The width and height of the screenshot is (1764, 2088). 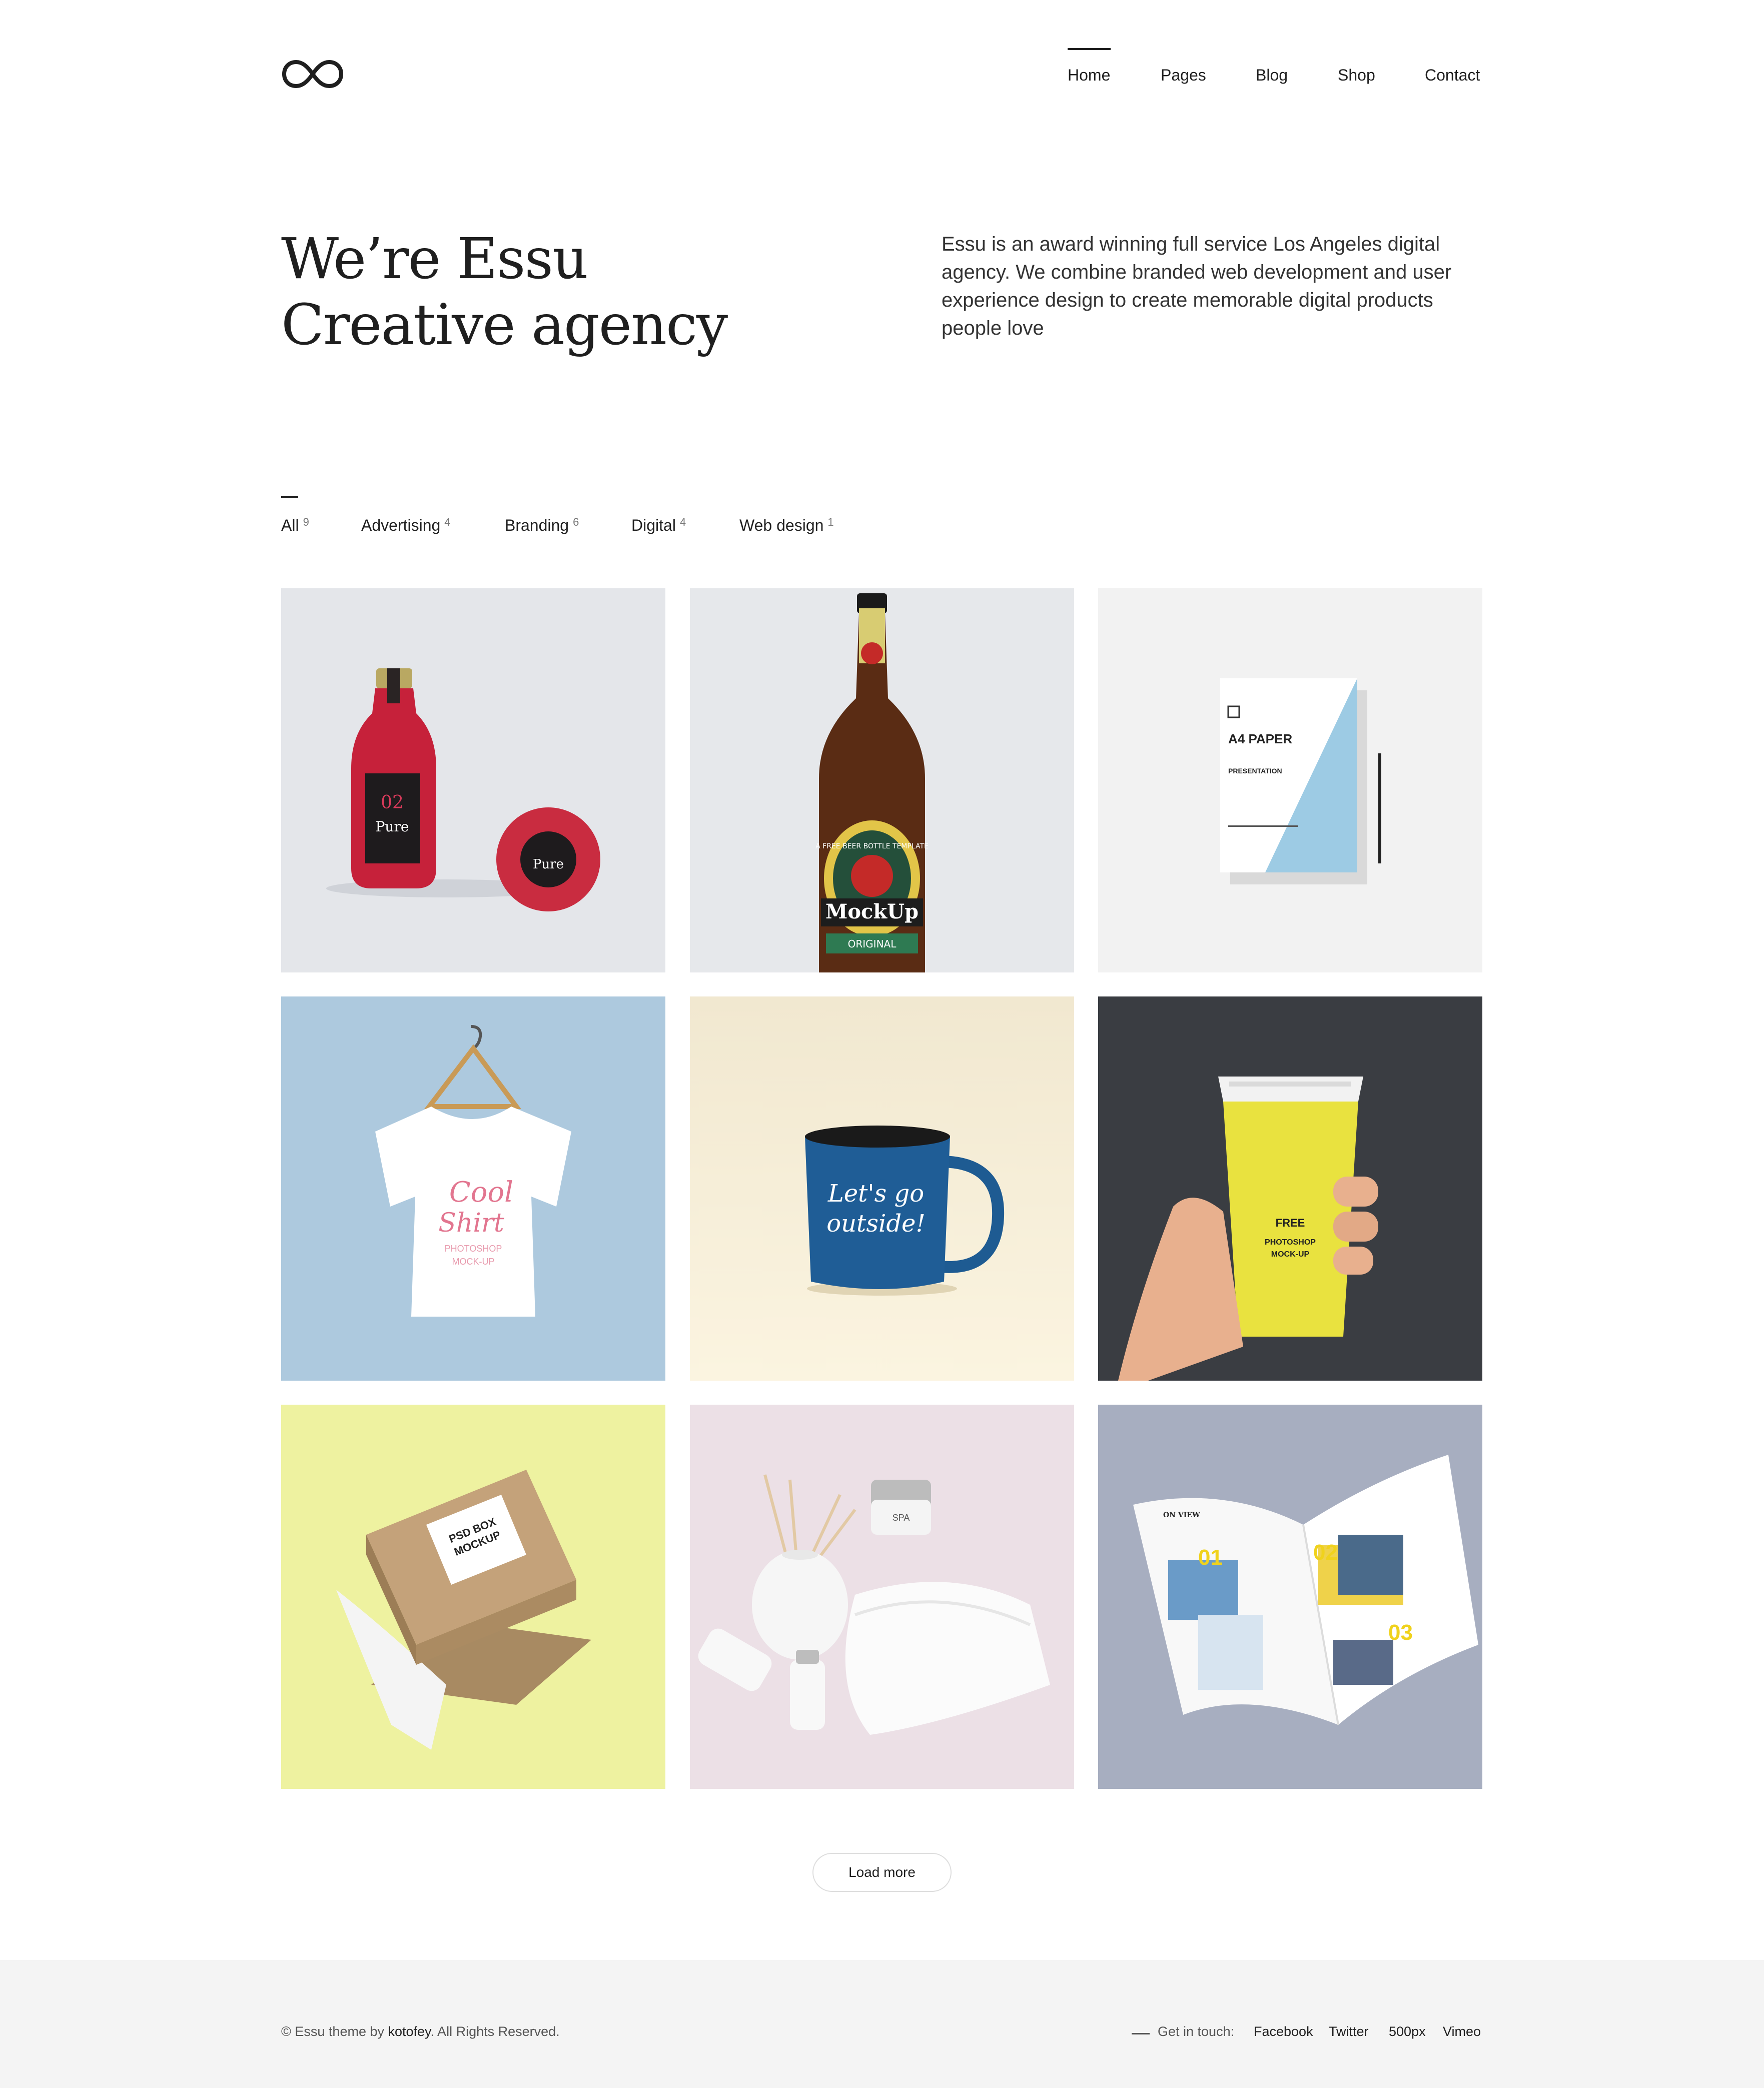 What do you see at coordinates (334, 2031) in the screenshot?
I see `copyright-prefix: © Essu theme by` at bounding box center [334, 2031].